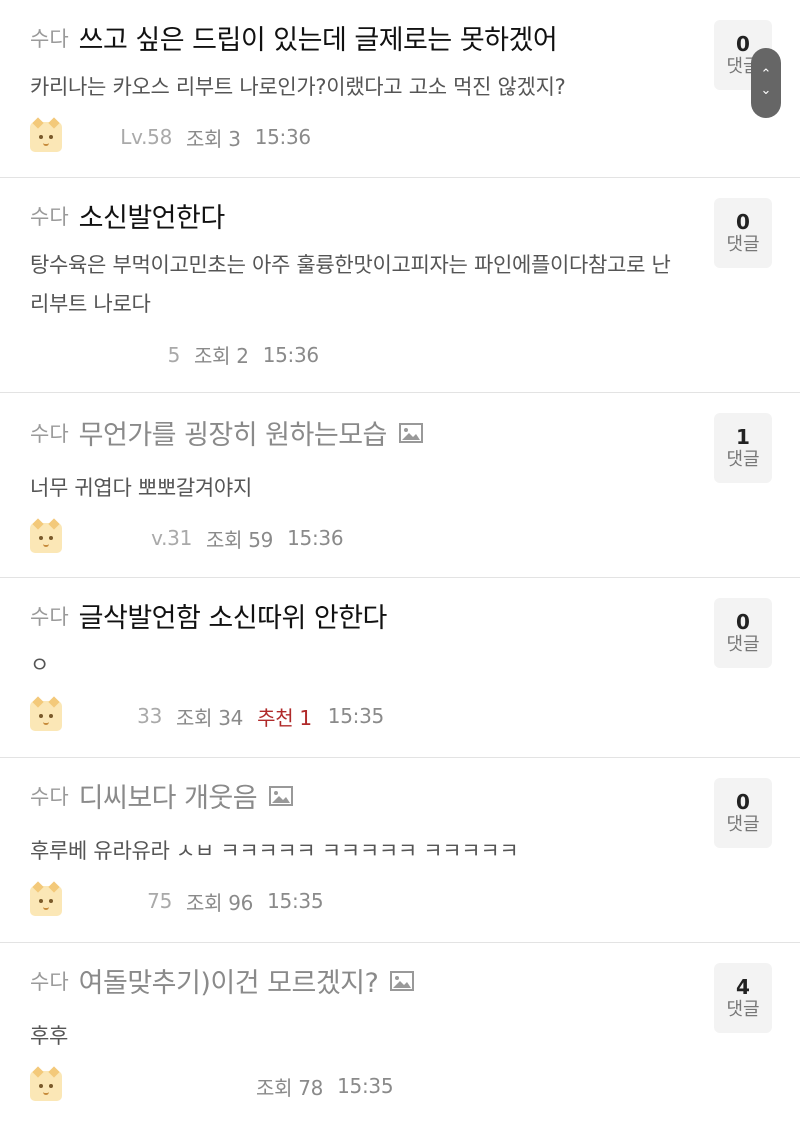  What do you see at coordinates (220, 902) in the screenshot?
I see `view-count: 조회 96` at bounding box center [220, 902].